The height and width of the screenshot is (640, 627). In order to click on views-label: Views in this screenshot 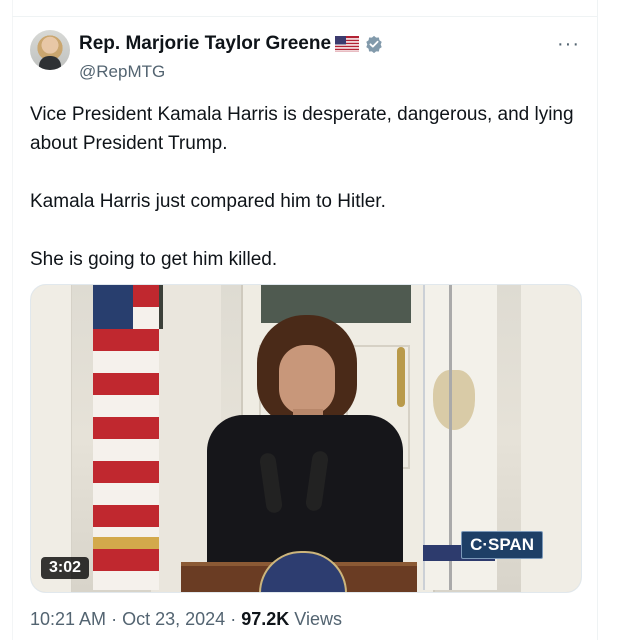, I will do `click(318, 619)`.